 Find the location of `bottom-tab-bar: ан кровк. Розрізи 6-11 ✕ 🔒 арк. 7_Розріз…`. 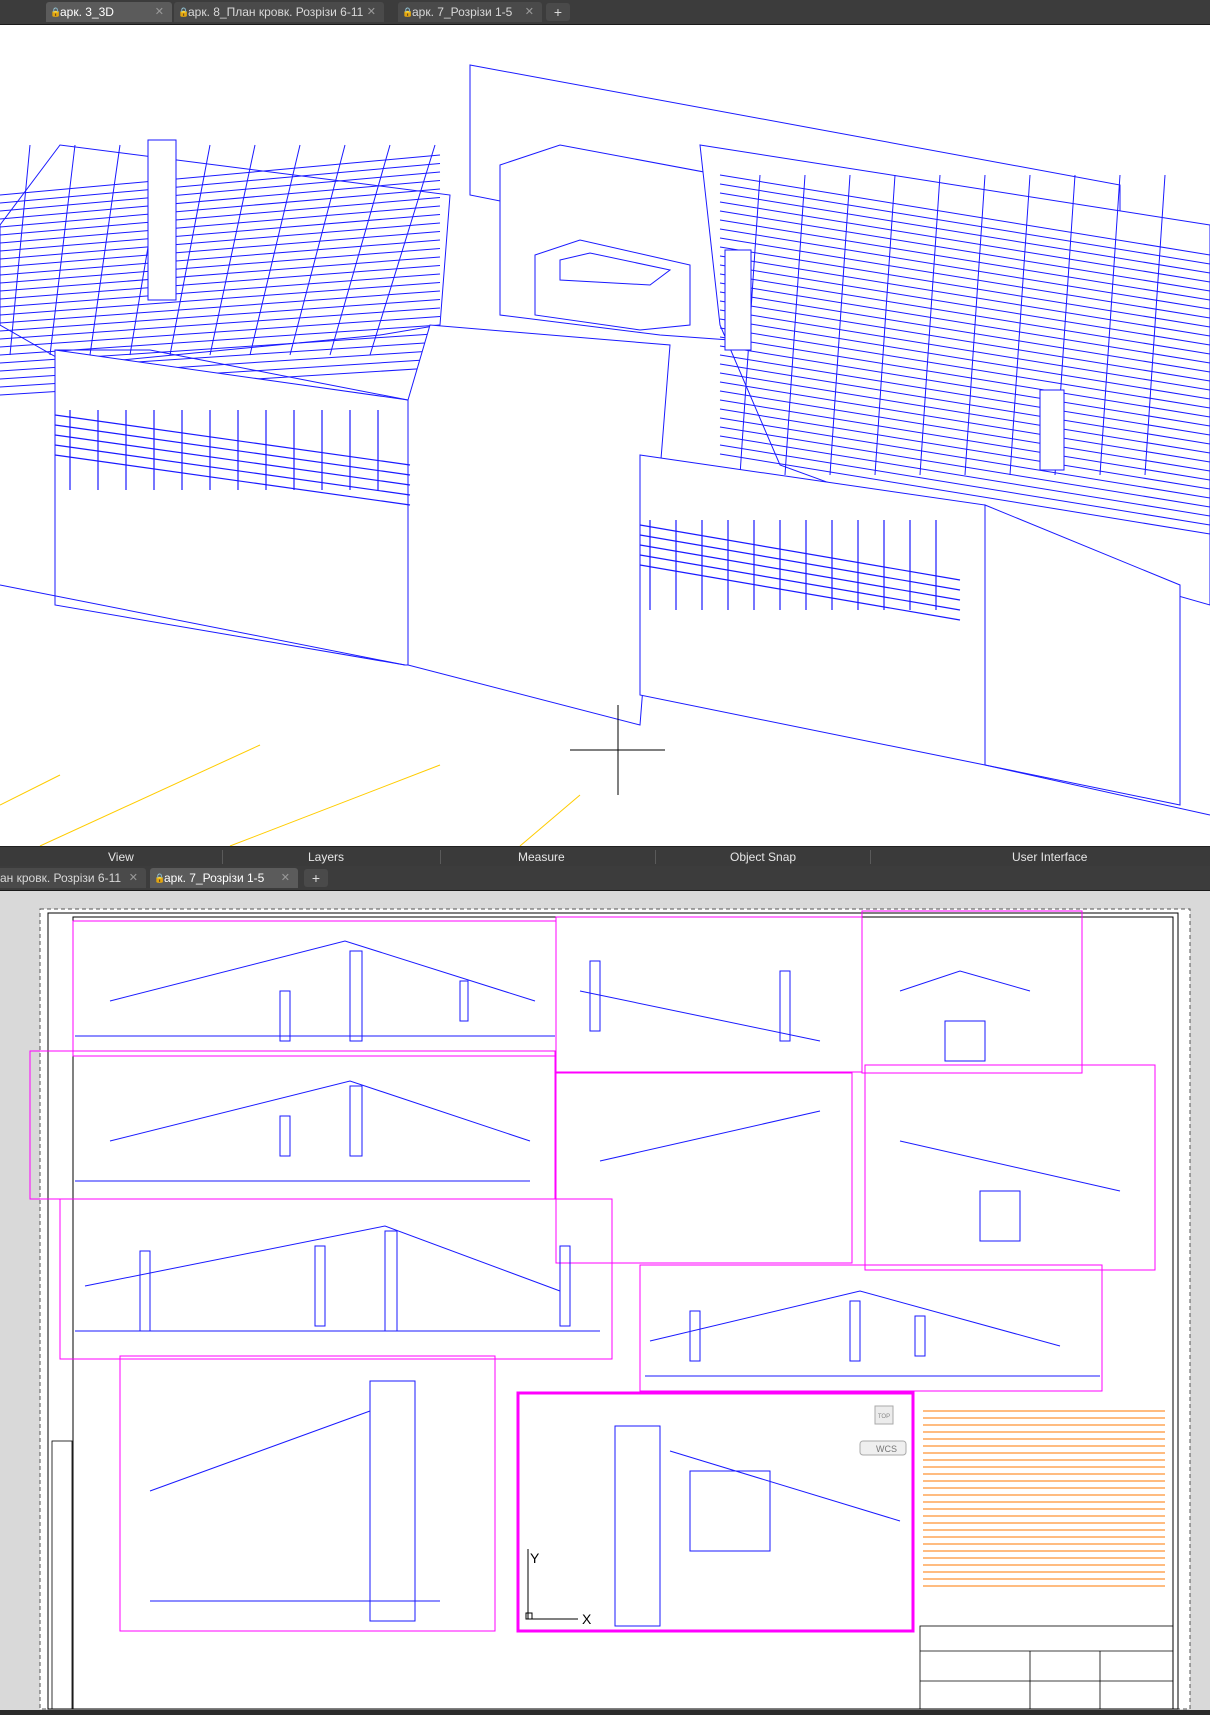

bottom-tab-bar: ан кровк. Розрізи 6-11 ✕ 🔒 арк. 7_Розріз… is located at coordinates (605, 878).